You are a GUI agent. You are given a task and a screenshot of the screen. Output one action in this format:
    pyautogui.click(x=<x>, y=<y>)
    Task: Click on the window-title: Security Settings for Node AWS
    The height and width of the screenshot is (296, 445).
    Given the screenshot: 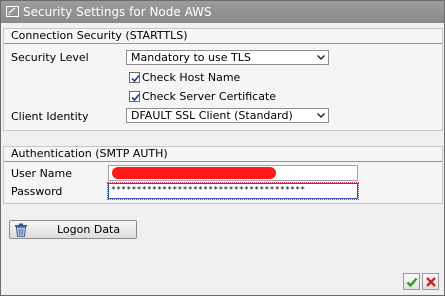 What is the action you would take?
    pyautogui.click(x=117, y=12)
    